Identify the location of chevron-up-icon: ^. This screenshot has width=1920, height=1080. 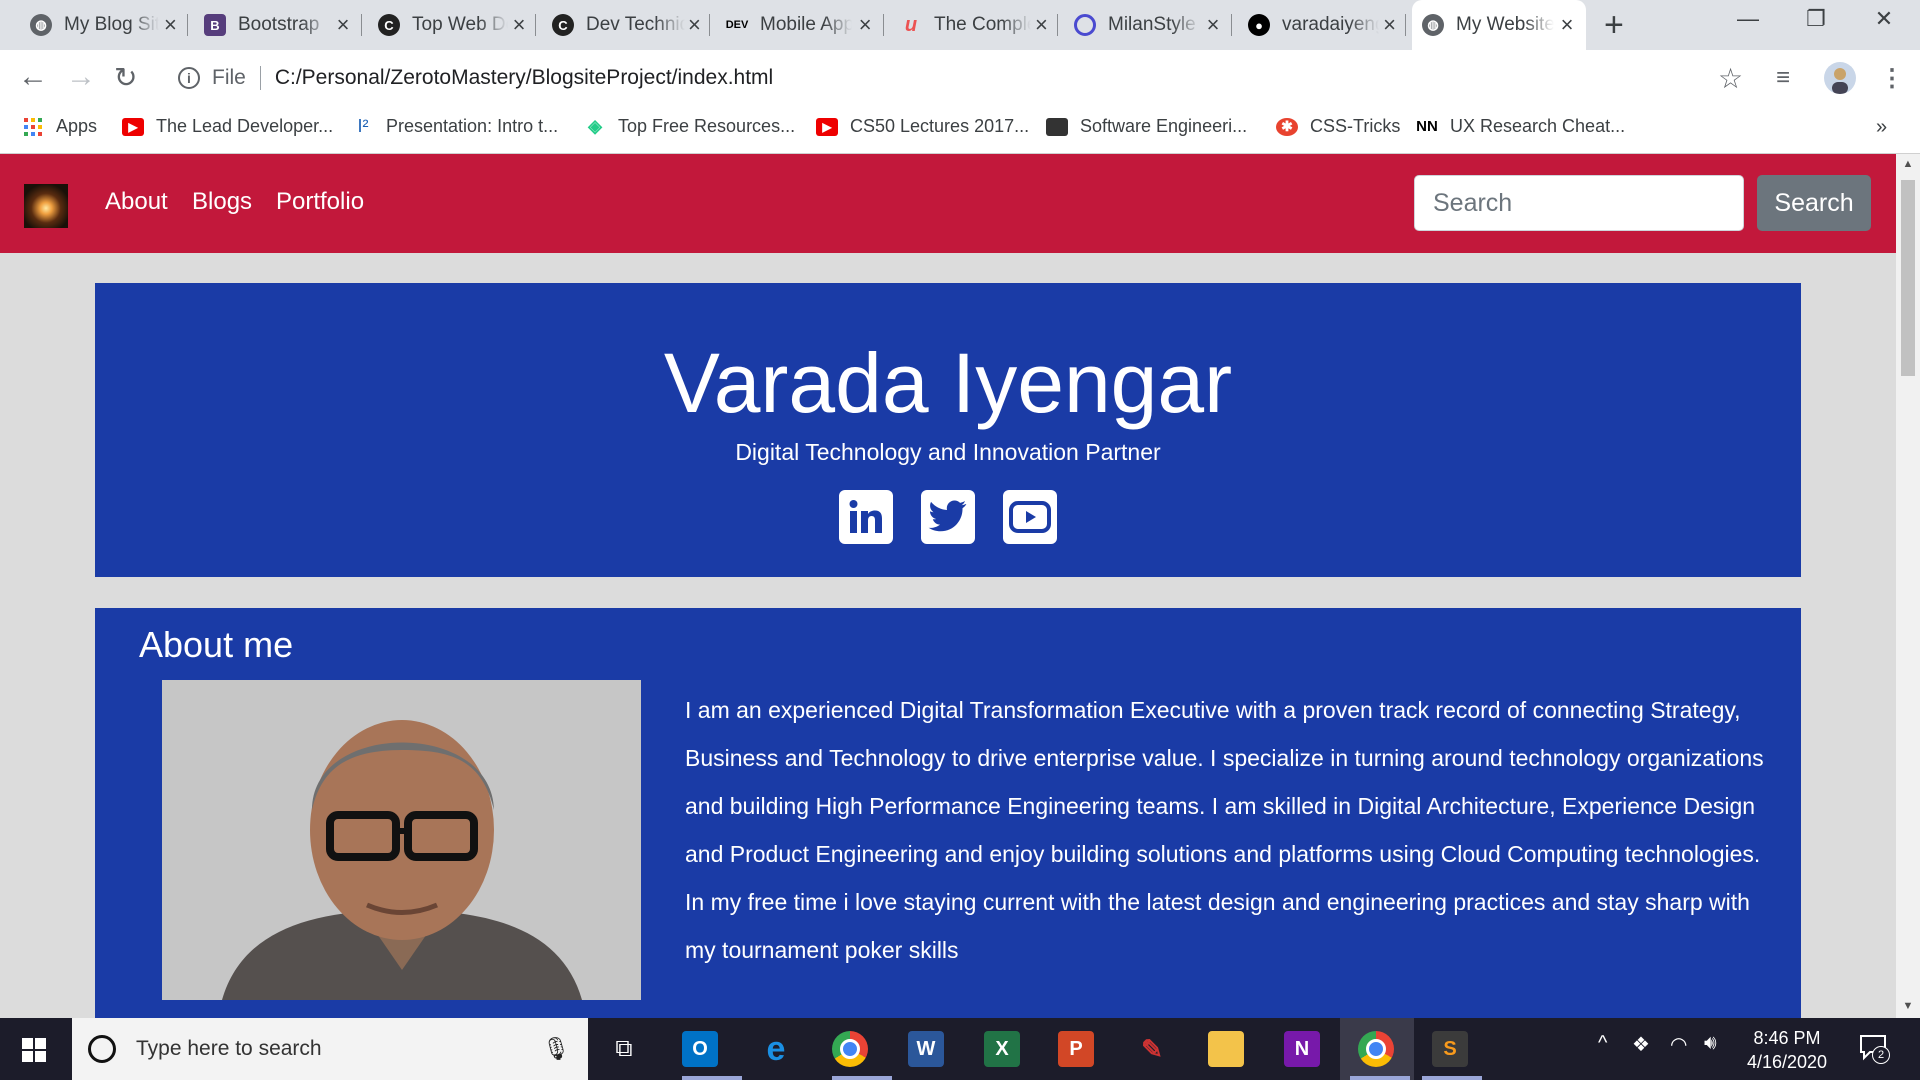
(1602, 1043).